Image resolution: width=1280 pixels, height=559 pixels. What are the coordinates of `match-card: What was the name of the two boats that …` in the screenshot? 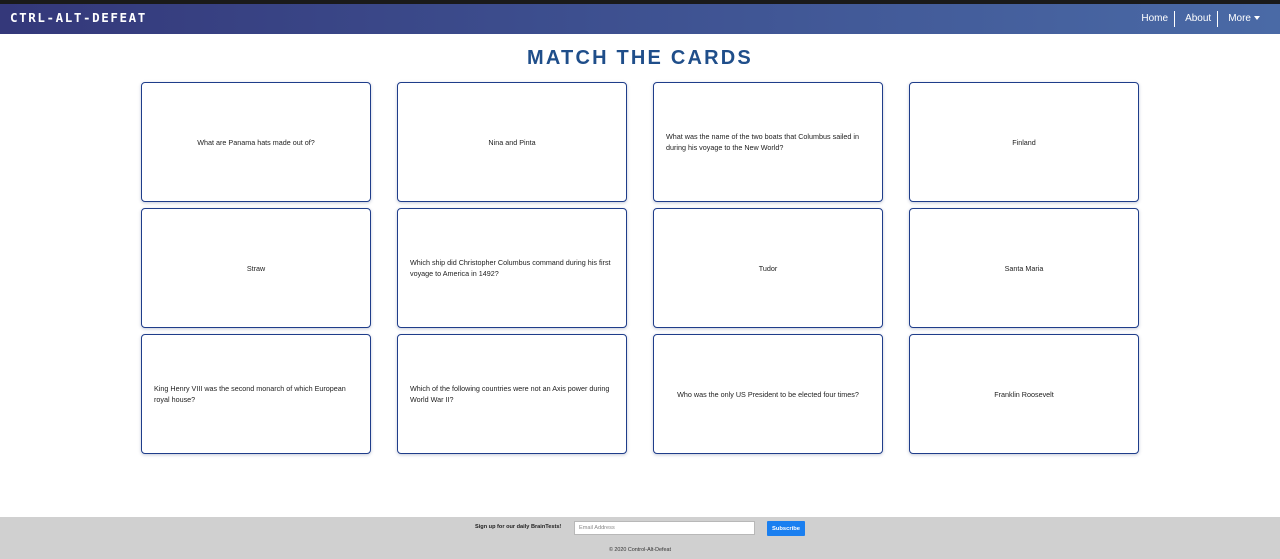 It's located at (768, 142).